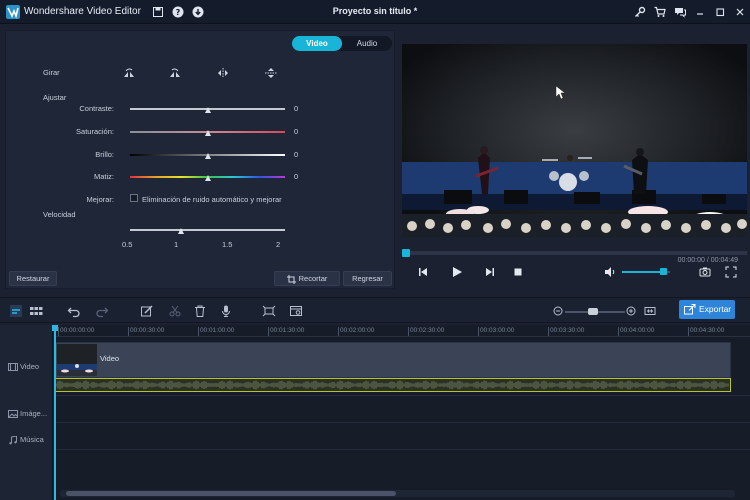  I want to click on back-button: Regresar, so click(367, 278).